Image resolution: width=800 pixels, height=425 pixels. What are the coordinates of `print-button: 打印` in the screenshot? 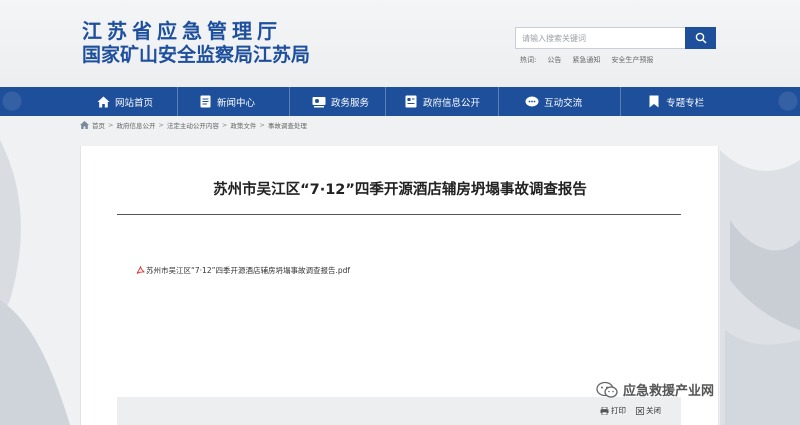 It's located at (613, 410).